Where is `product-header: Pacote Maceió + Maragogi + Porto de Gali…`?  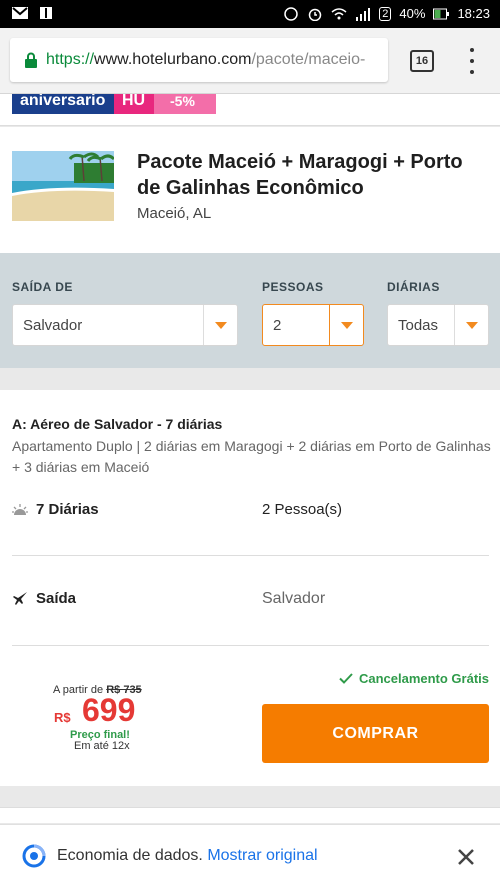
product-header: Pacote Maceió + Maragogi + Porto de Gali… is located at coordinates (250, 190).